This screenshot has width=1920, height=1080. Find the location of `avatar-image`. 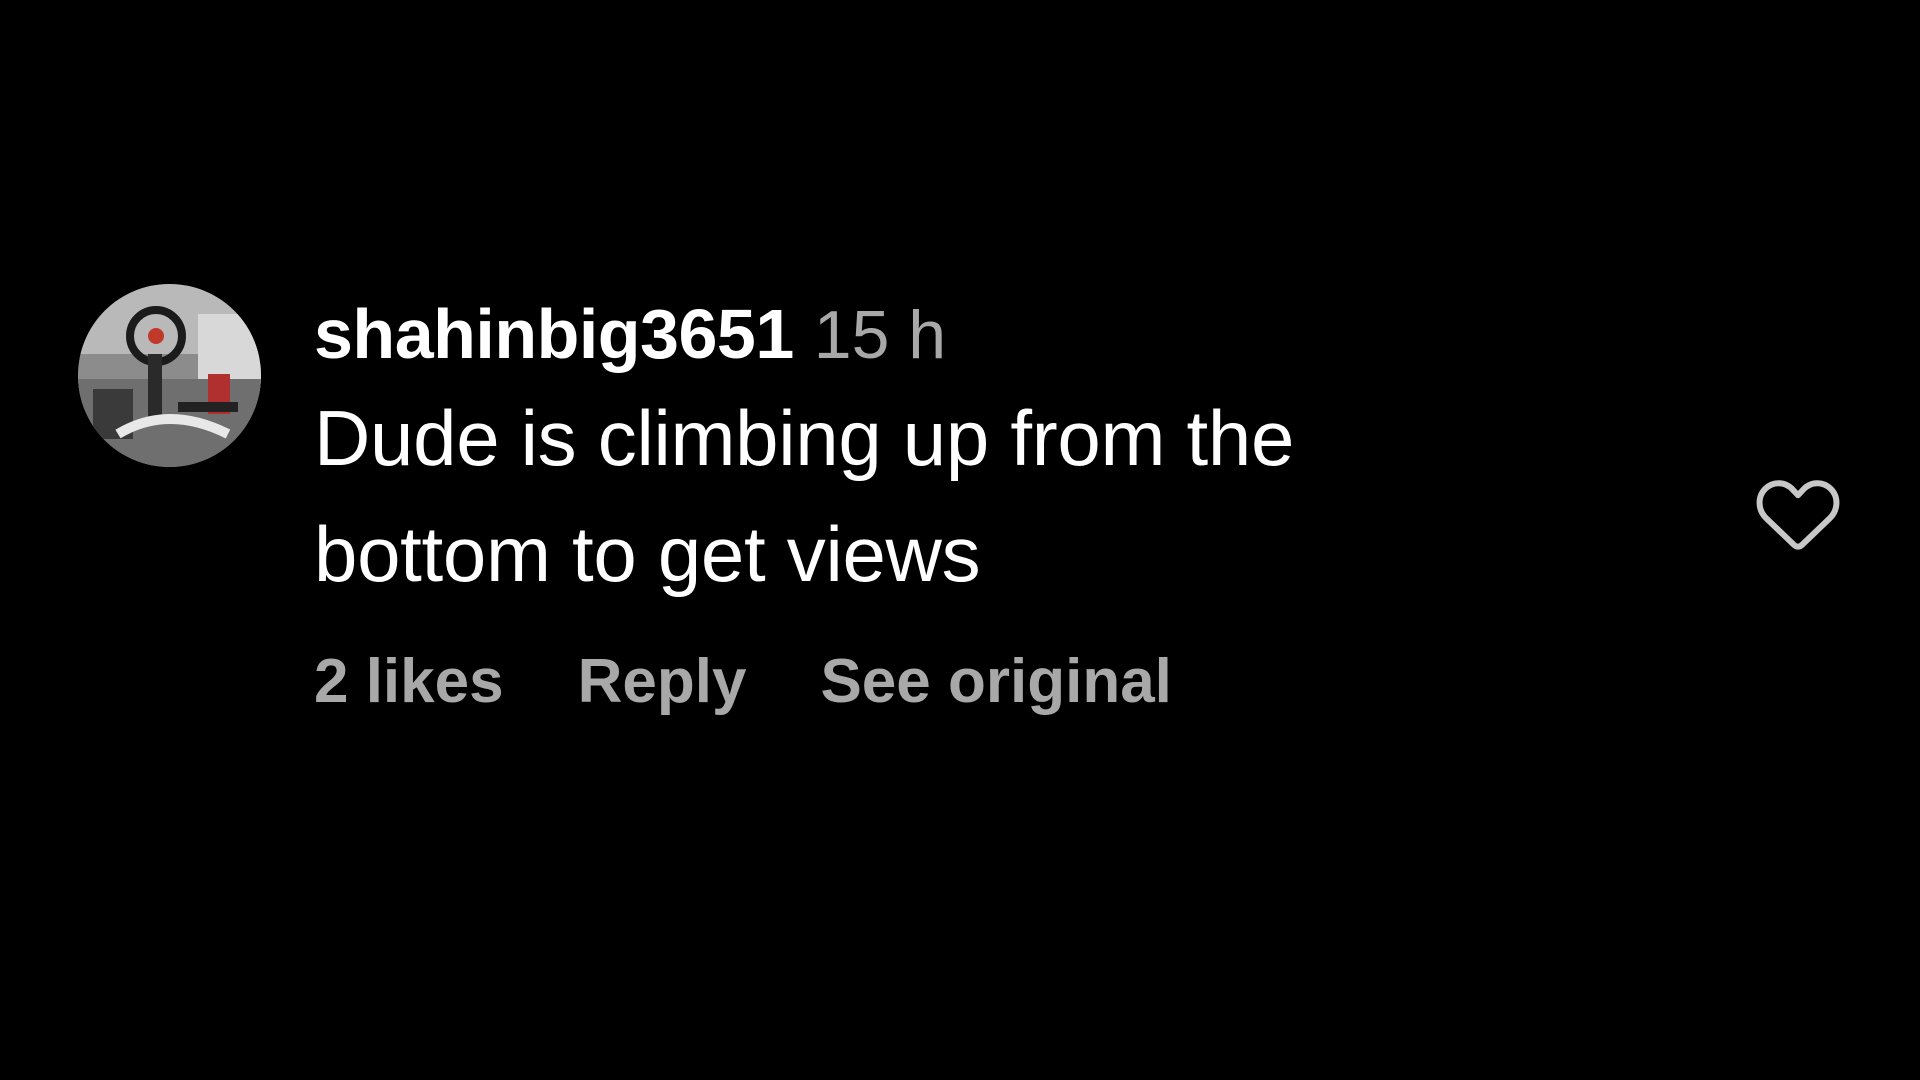

avatar-image is located at coordinates (169, 375).